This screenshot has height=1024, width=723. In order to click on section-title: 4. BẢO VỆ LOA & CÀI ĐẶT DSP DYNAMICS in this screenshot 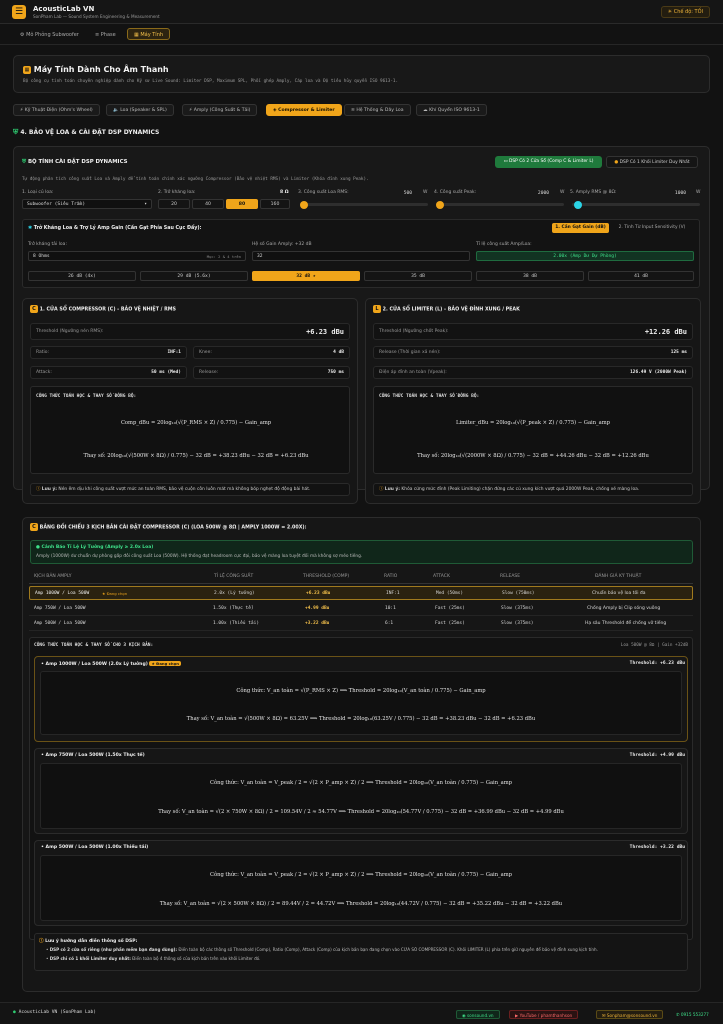, I will do `click(90, 132)`.